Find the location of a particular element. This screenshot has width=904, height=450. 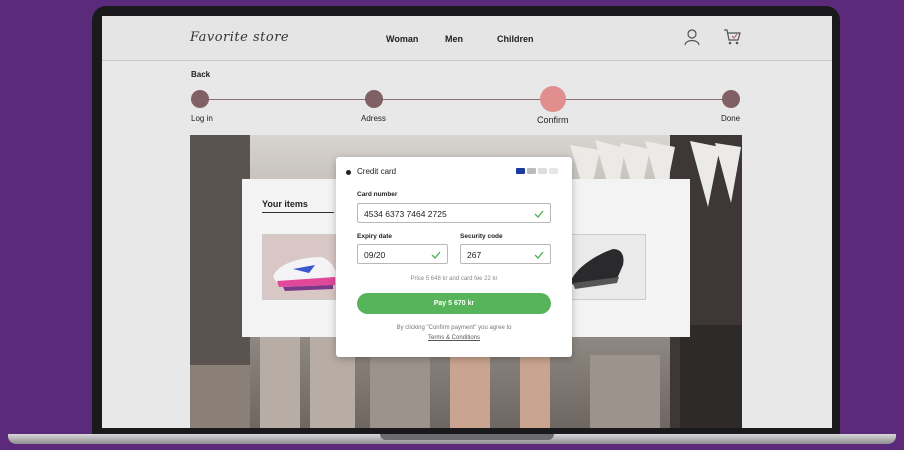

step-label-confirm: Confirm is located at coordinates (553, 120).